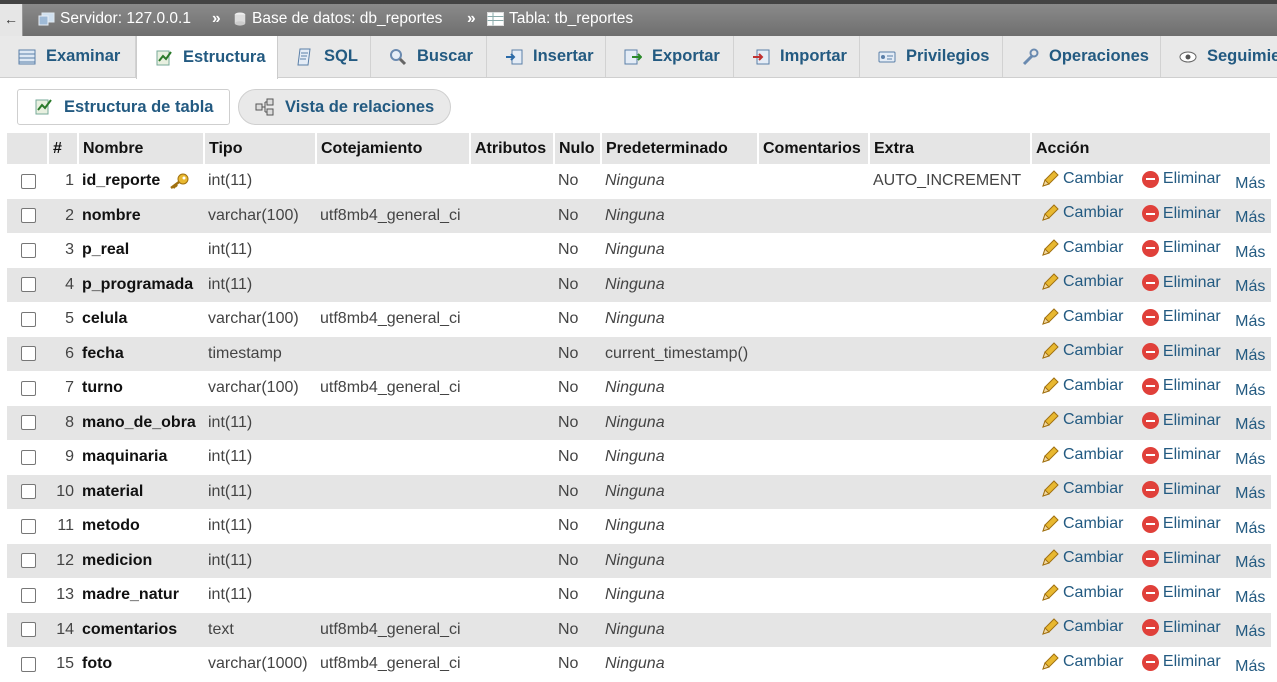 This screenshot has width=1277, height=682. I want to click on column-header-collation: Cotejamiento, so click(393, 148).